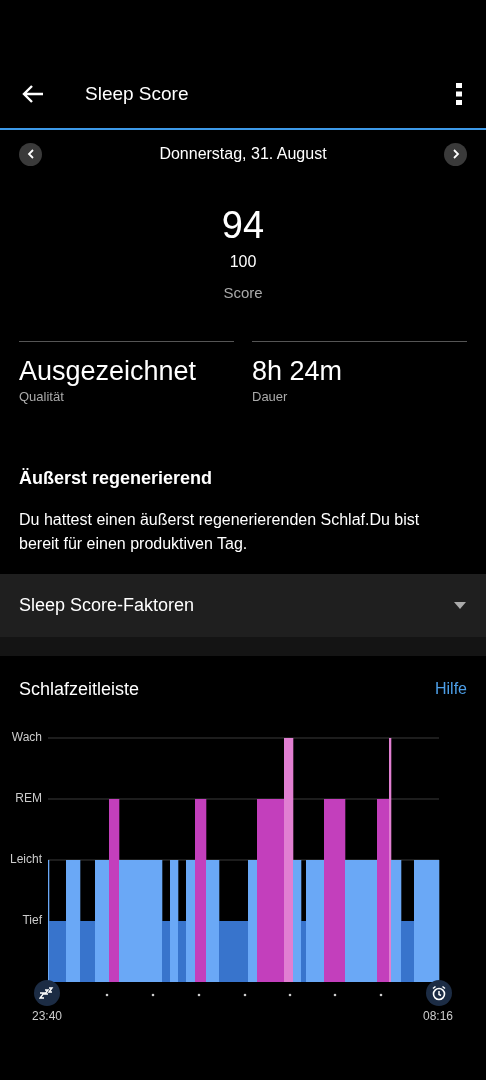 Image resolution: width=486 pixels, height=1080 pixels. Describe the element at coordinates (28, 798) in the screenshot. I see `stage-label: REM` at that location.